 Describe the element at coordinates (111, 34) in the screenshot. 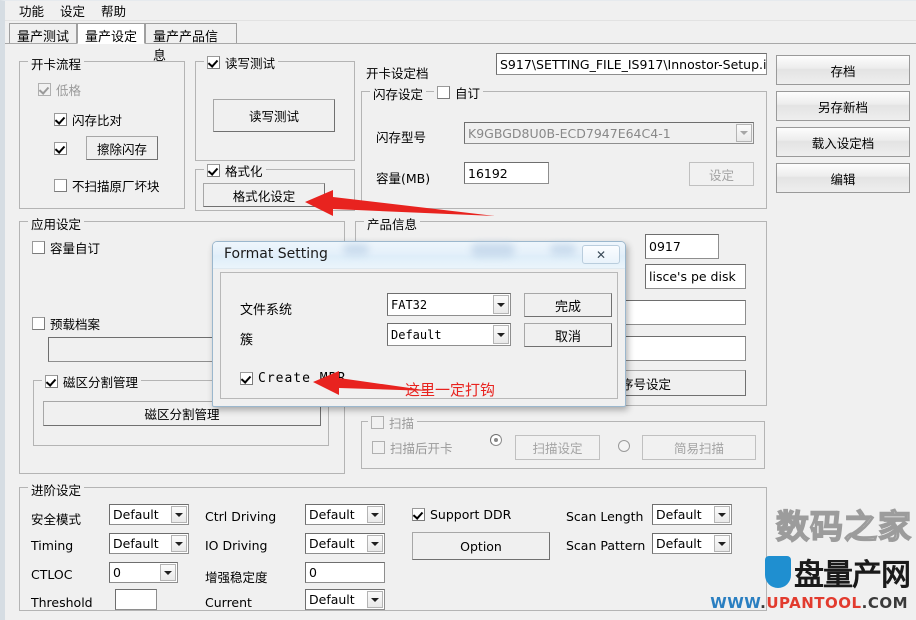

I see `tab-mass-production-settings: 量产设定` at that location.